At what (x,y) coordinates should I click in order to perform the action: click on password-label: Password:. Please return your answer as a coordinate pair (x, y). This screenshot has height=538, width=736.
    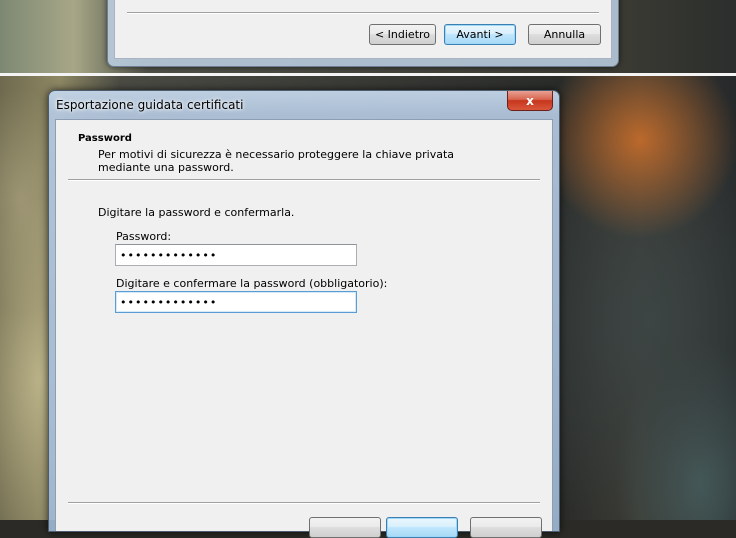
    Looking at the image, I should click on (144, 236).